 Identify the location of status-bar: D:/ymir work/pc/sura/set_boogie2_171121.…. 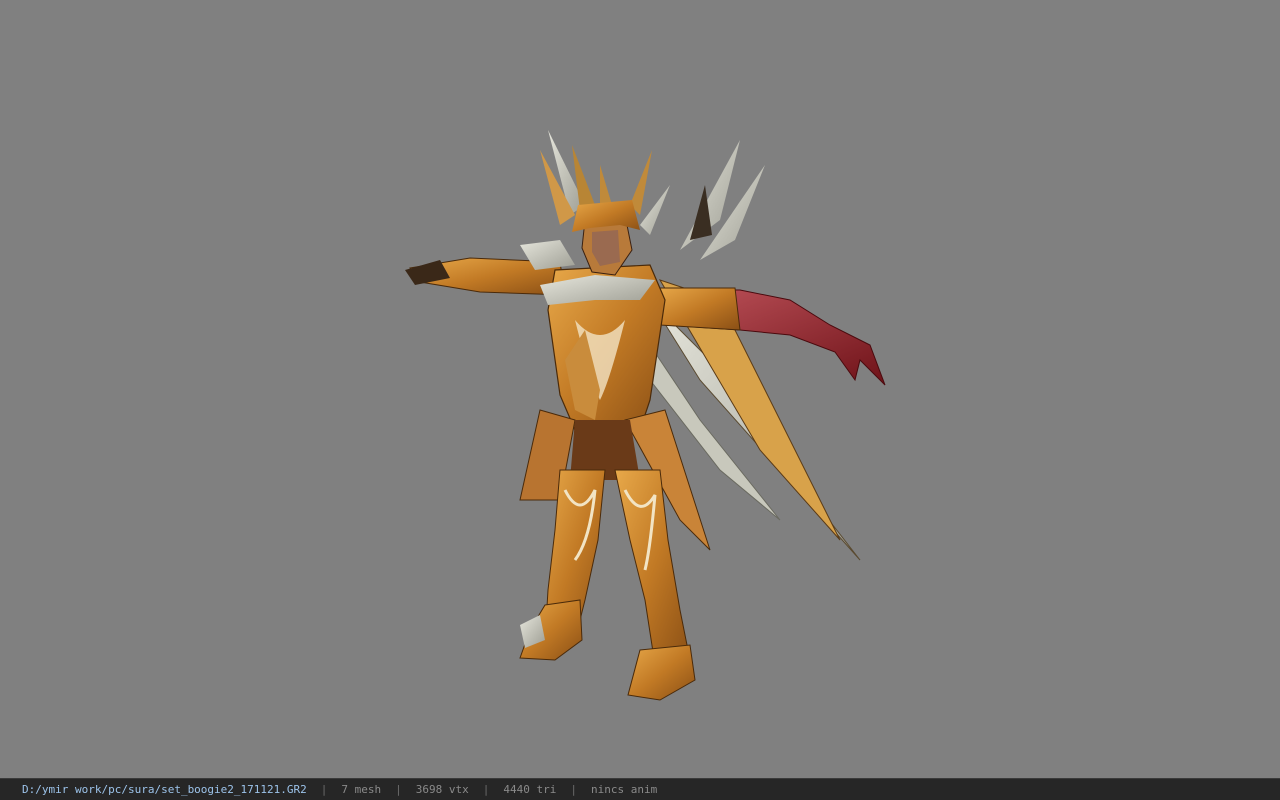
(640, 789).